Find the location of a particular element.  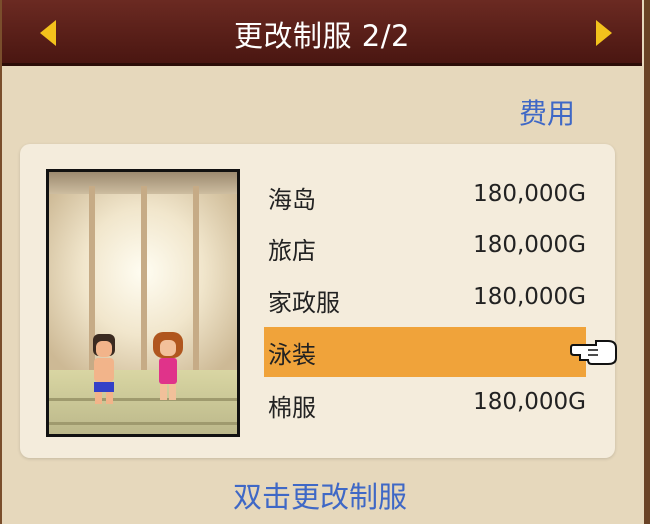

uniform-row: 棉服 180,000G is located at coordinates (425, 405).